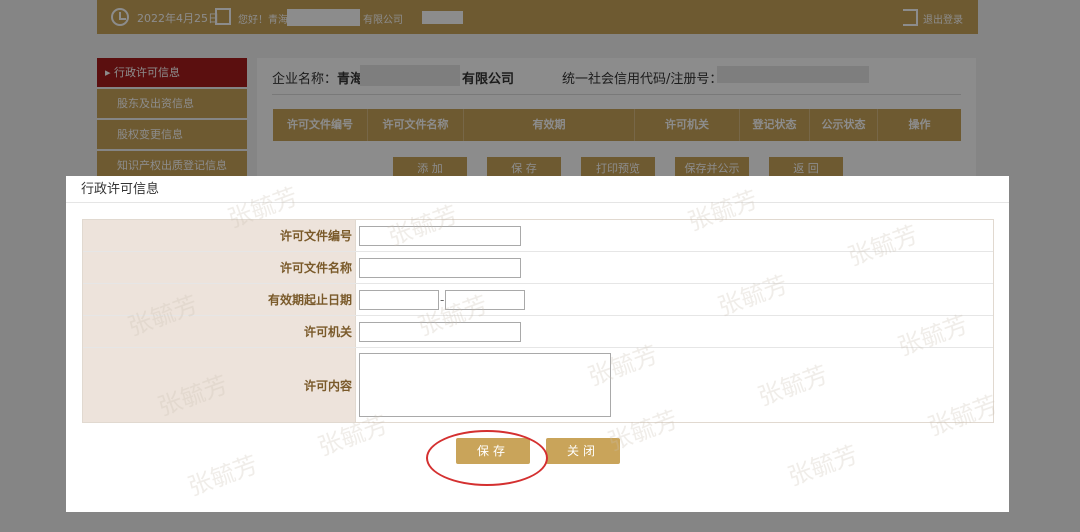 This screenshot has height=532, width=1080. I want to click on form-row-validity: 有效期起止日期 -, so click(538, 300).